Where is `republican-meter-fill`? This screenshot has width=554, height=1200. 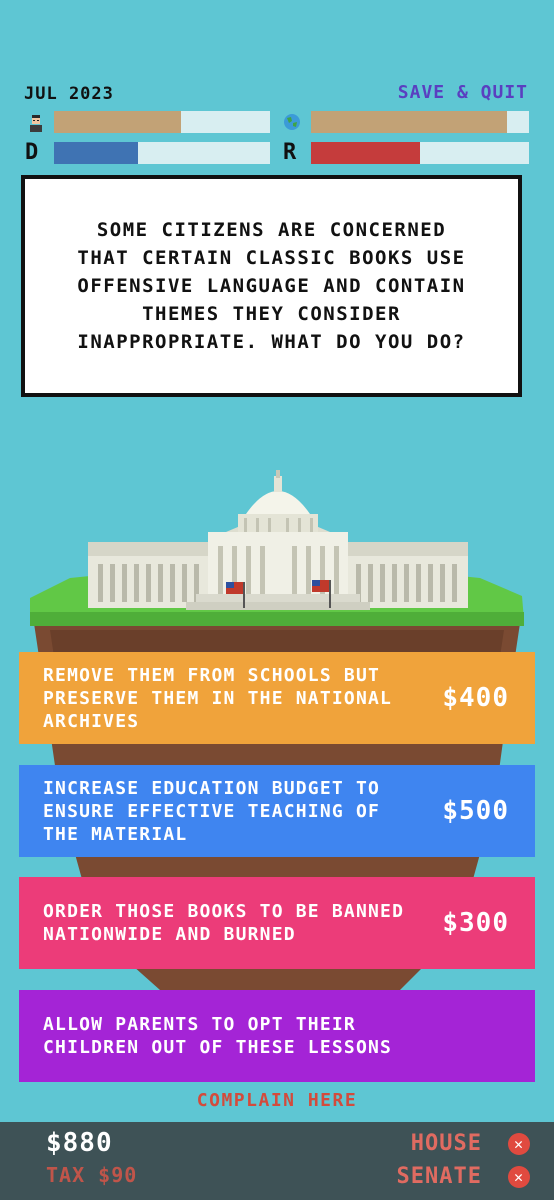 republican-meter-fill is located at coordinates (365, 153).